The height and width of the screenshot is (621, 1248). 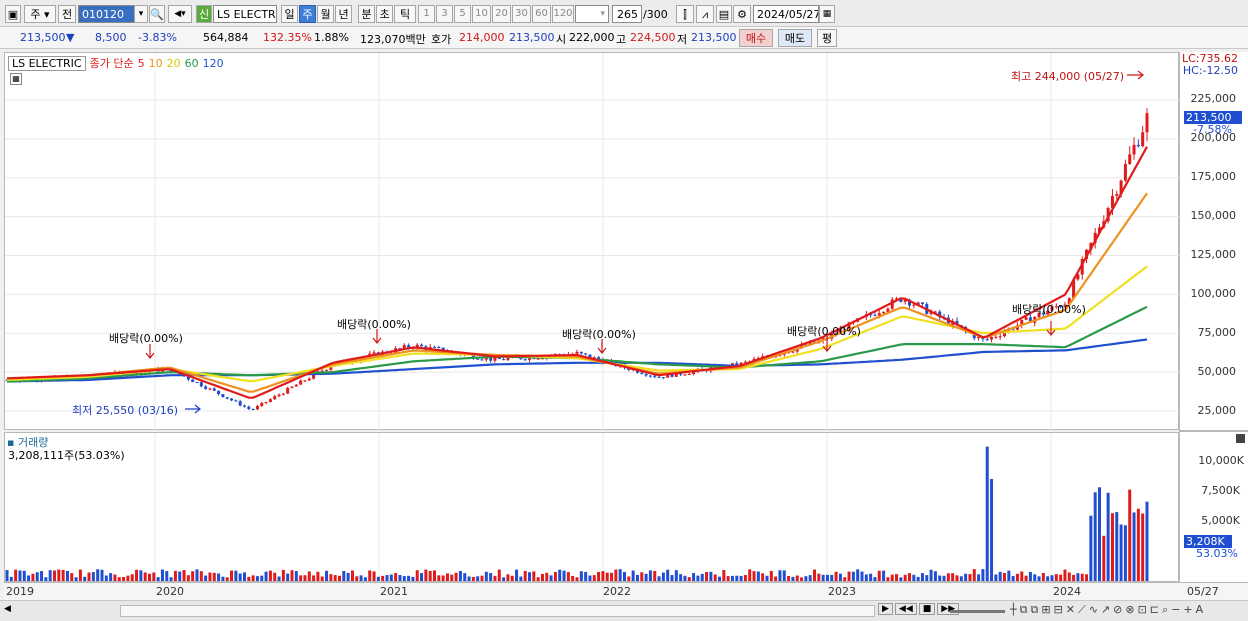 I want to click on code-input: 010120, so click(x=107, y=14).